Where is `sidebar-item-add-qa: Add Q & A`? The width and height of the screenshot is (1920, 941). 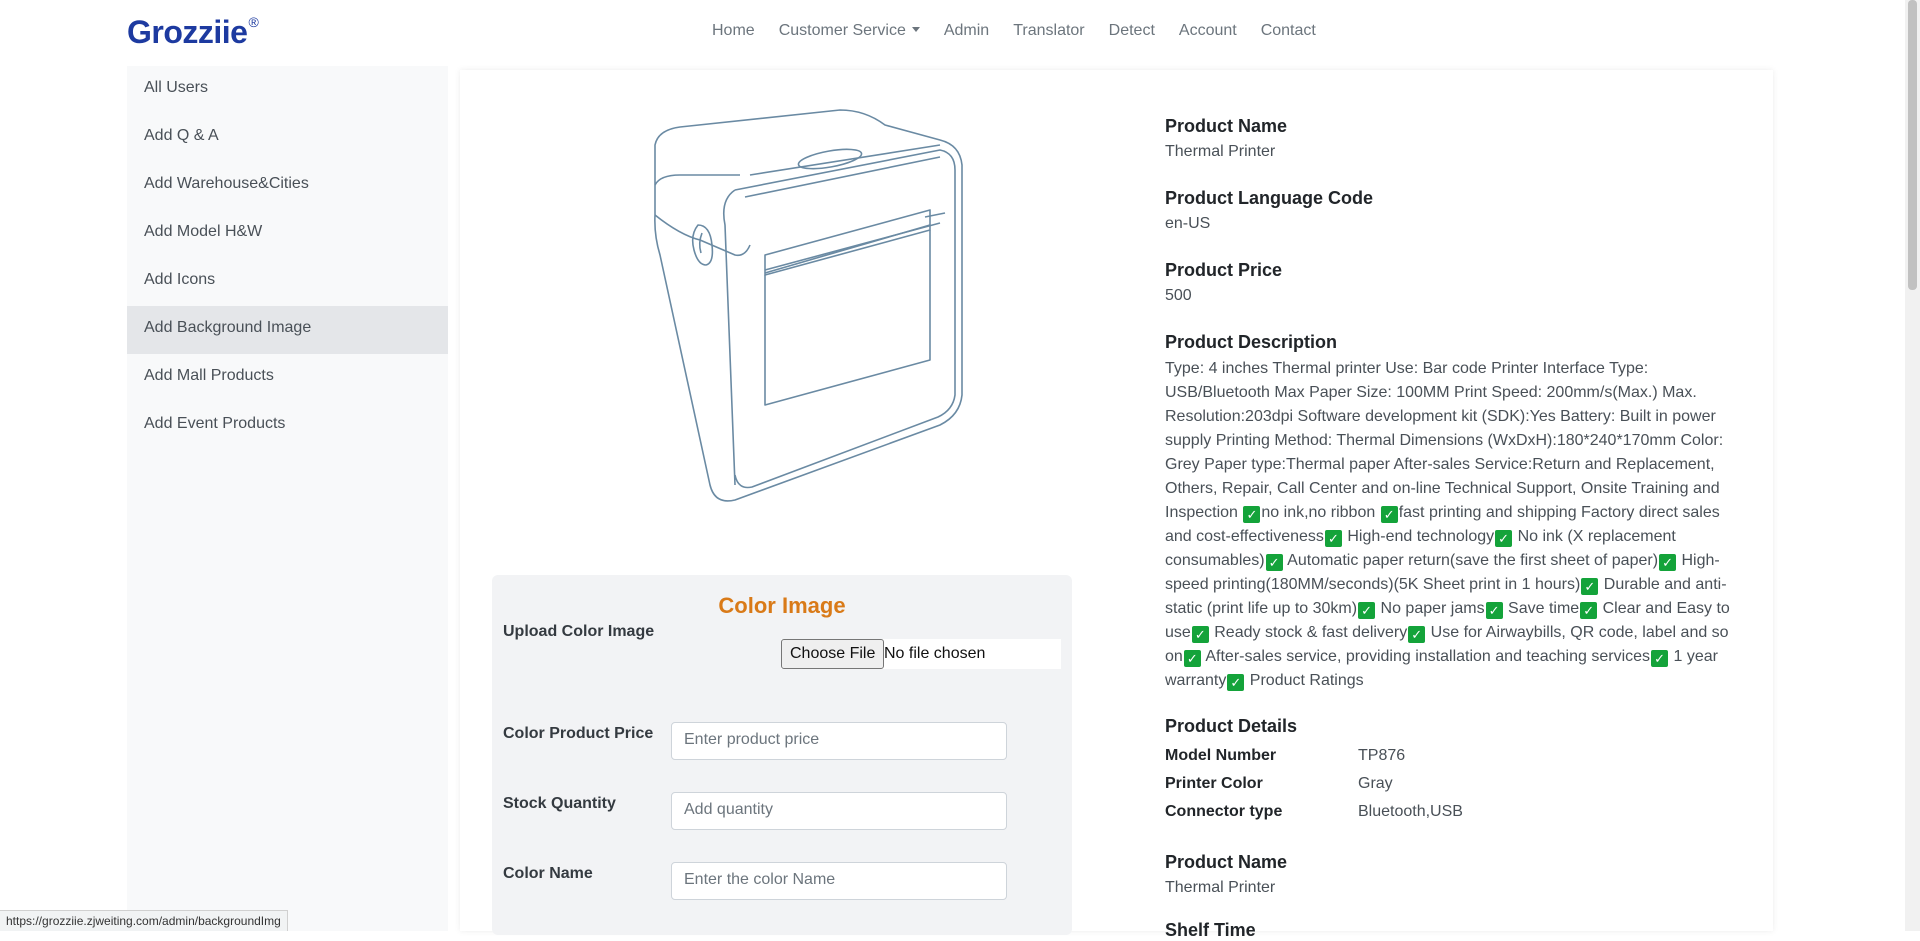
sidebar-item-add-qa: Add Q & A is located at coordinates (287, 138).